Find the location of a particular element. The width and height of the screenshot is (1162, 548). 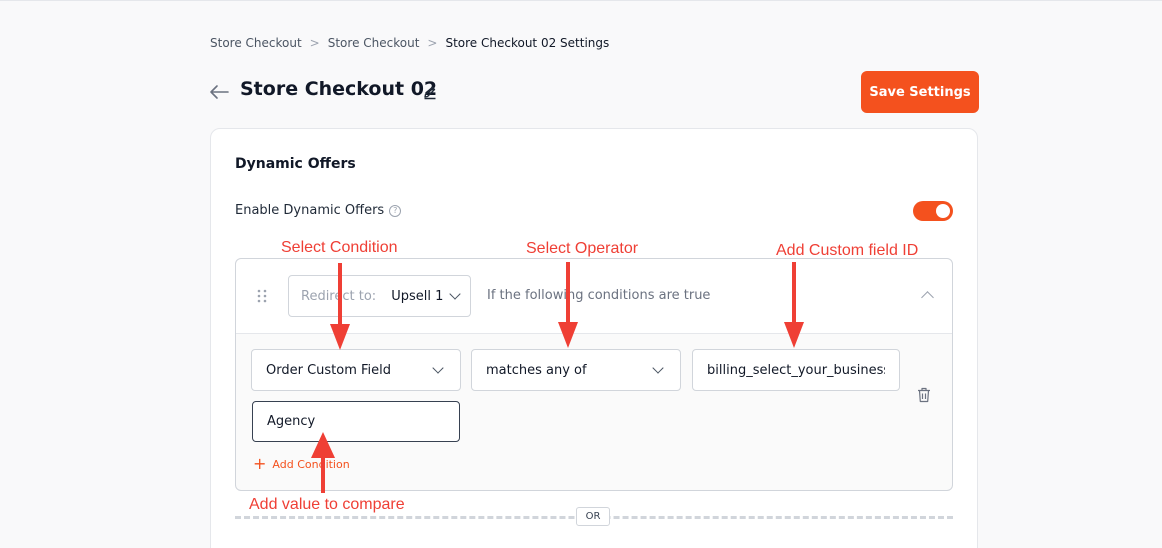

drag-handle-icon is located at coordinates (262, 296).